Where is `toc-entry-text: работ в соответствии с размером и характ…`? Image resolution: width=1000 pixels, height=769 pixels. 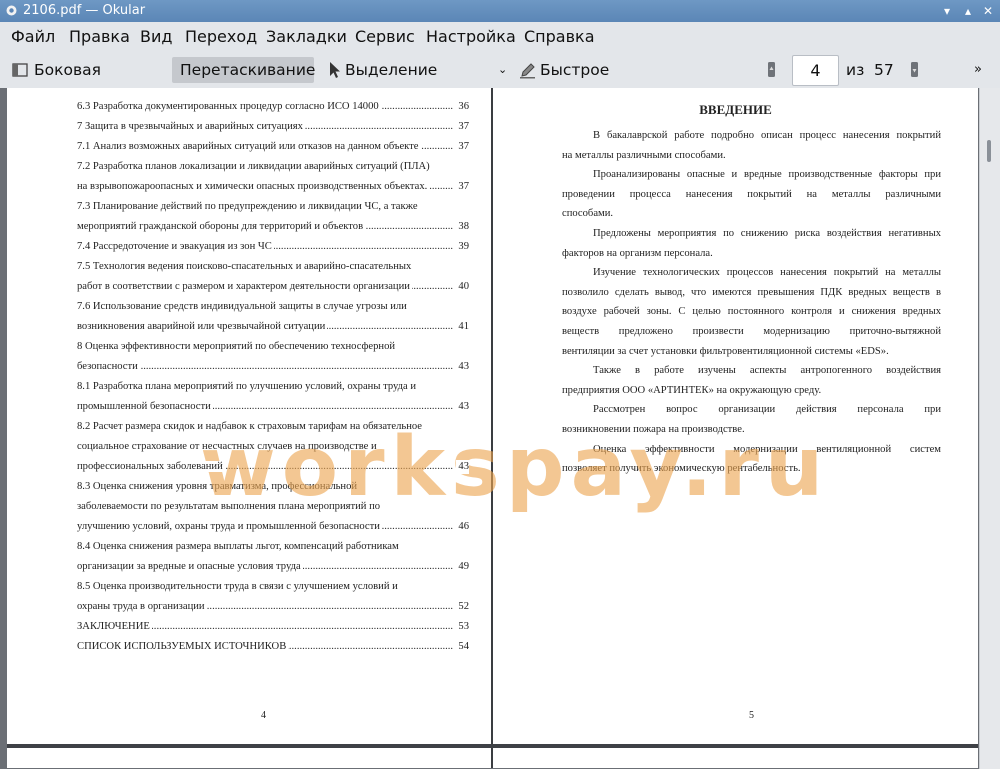 toc-entry-text: работ в соответствии с размером и характ… is located at coordinates (244, 286).